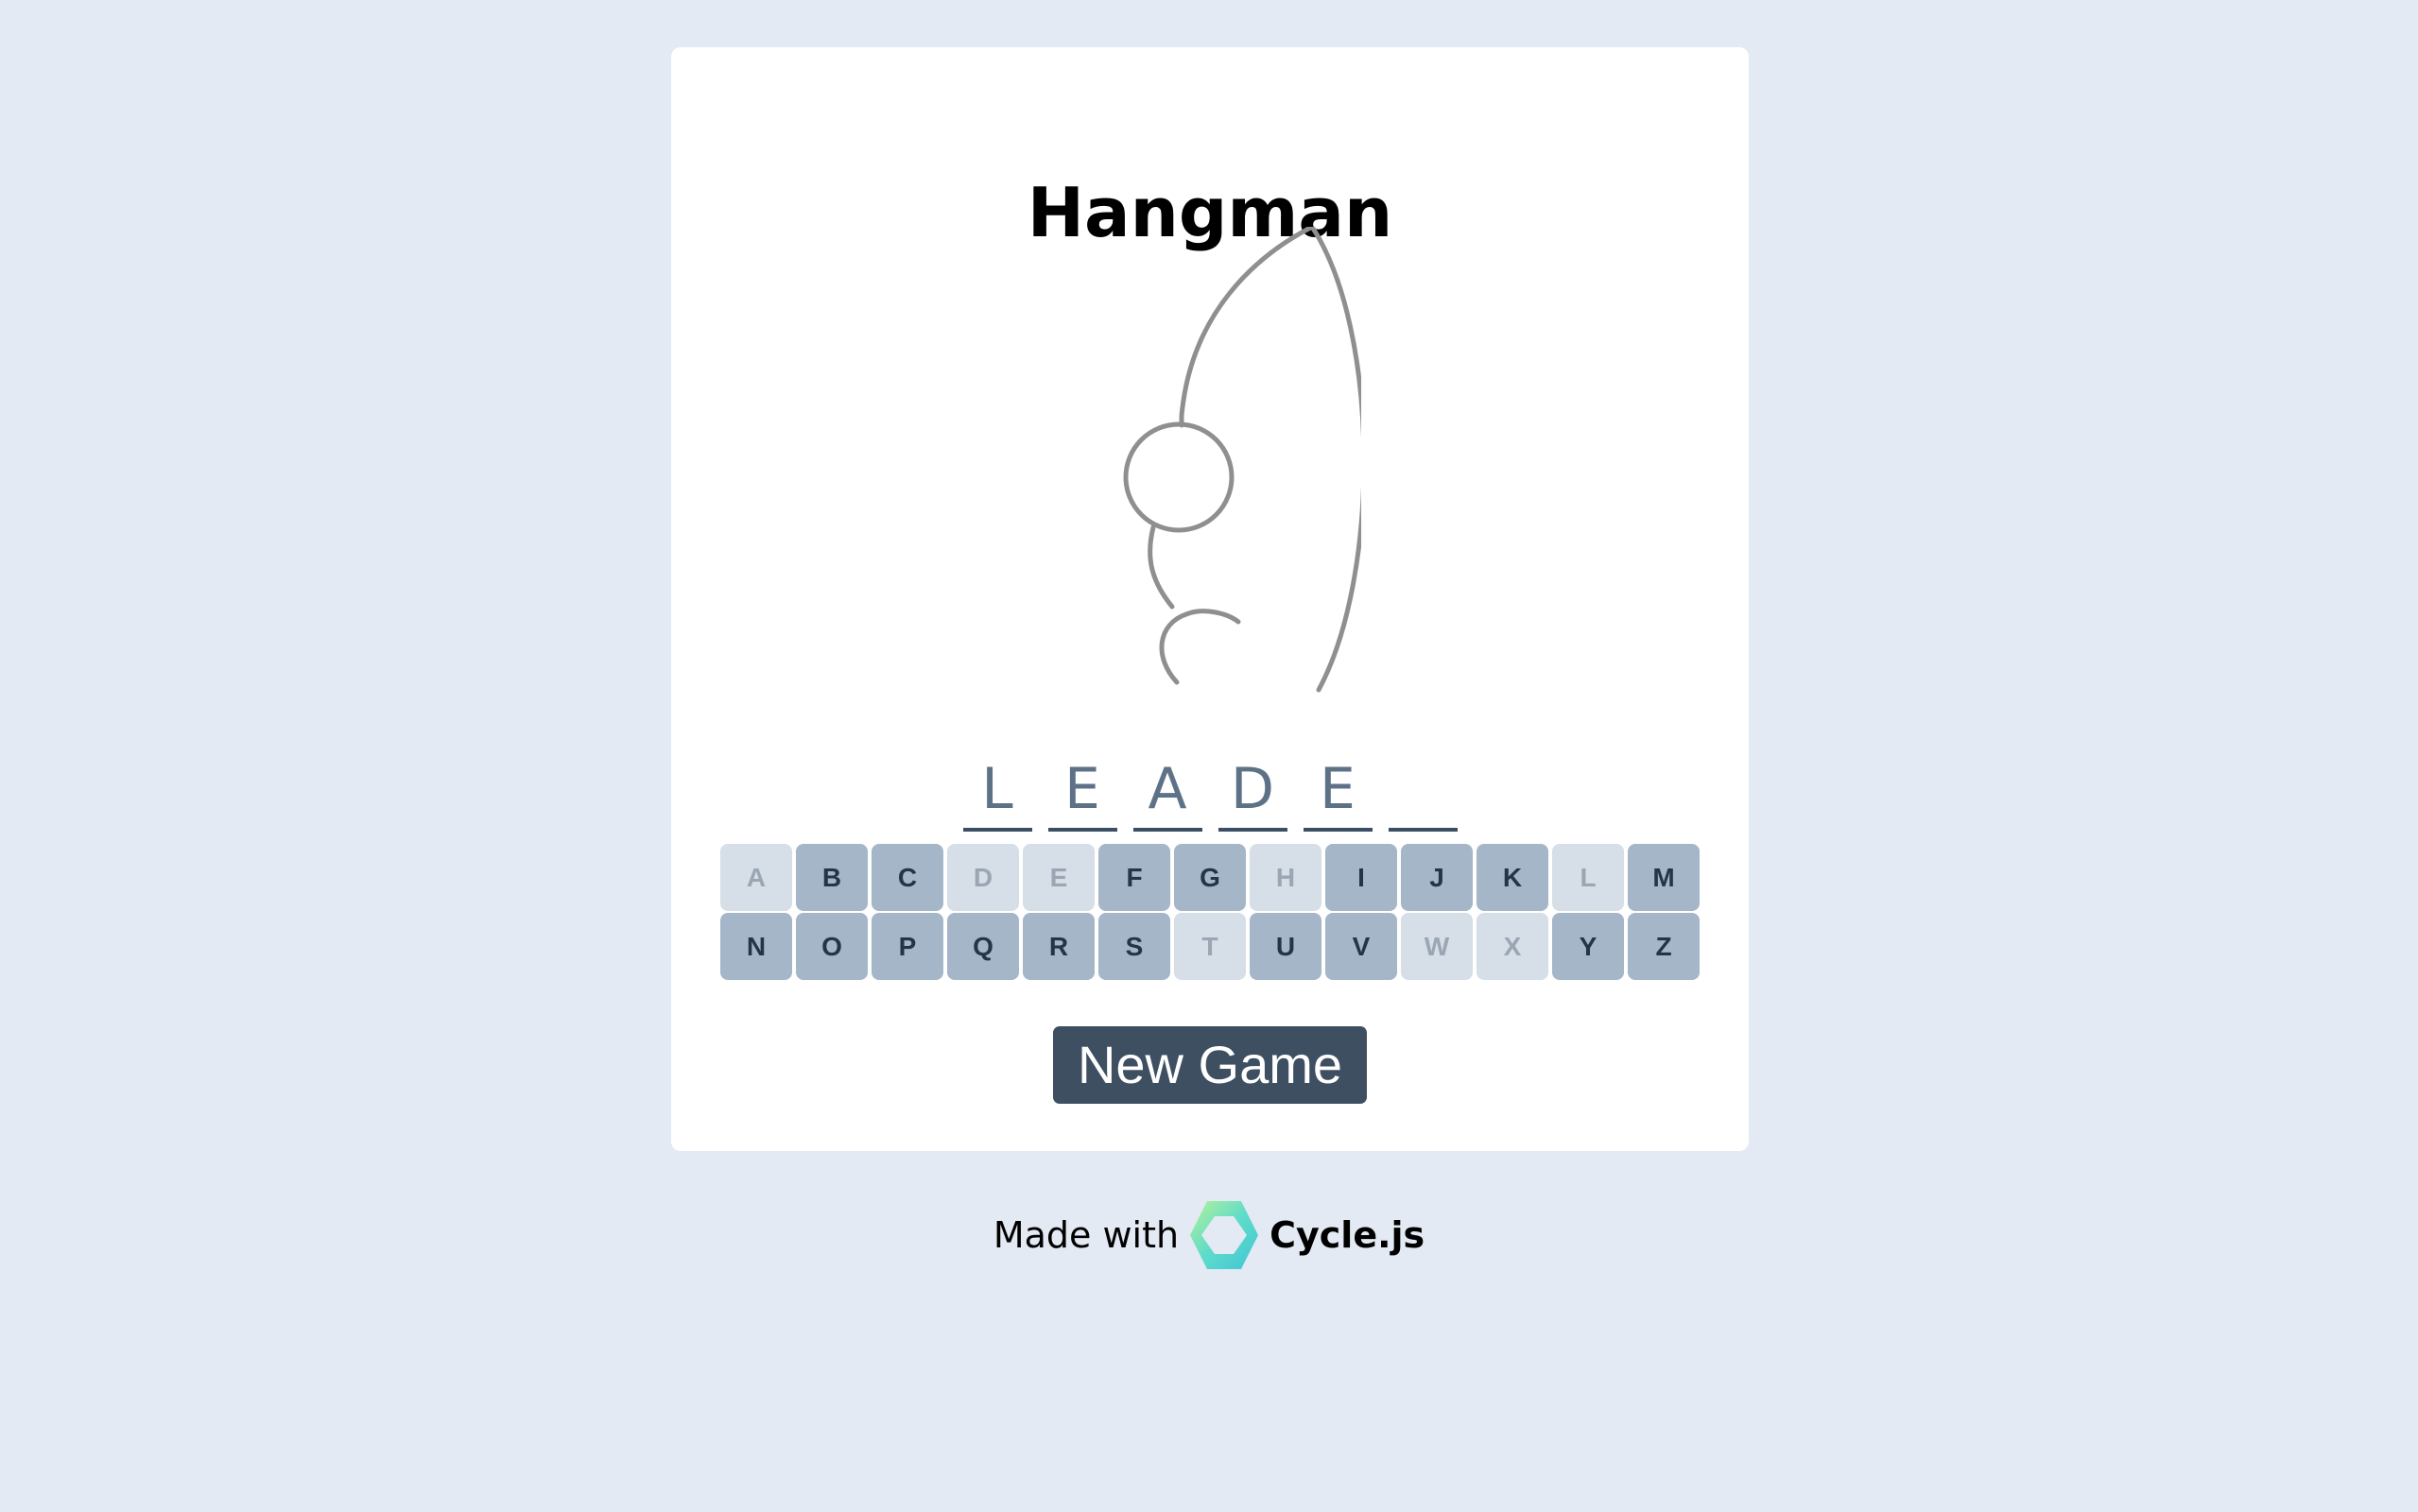 The image size is (2418, 1512). Describe the element at coordinates (1437, 946) in the screenshot. I see `key-w: W` at that location.